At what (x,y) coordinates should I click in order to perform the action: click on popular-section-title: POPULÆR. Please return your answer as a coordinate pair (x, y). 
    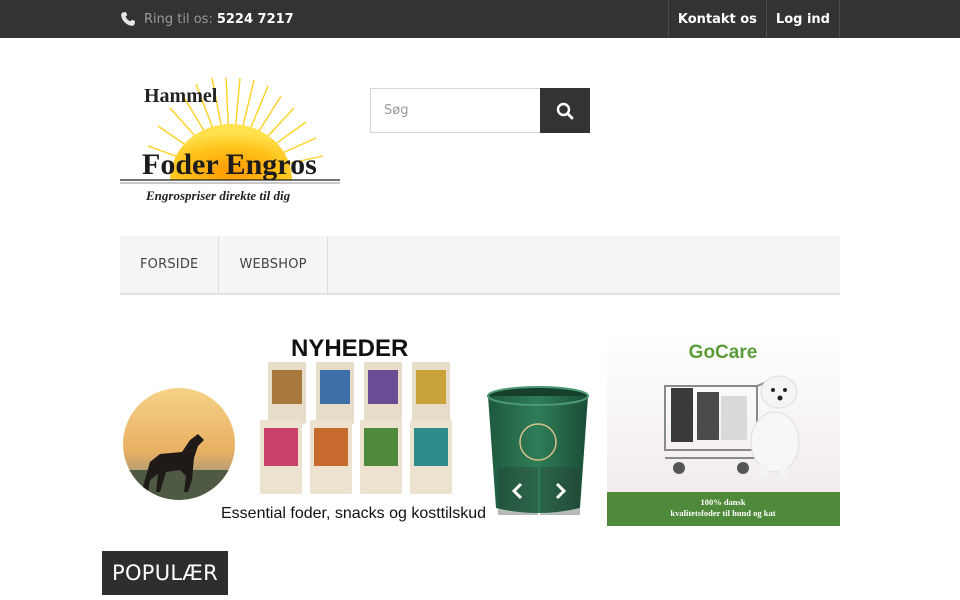
    Looking at the image, I should click on (165, 573).